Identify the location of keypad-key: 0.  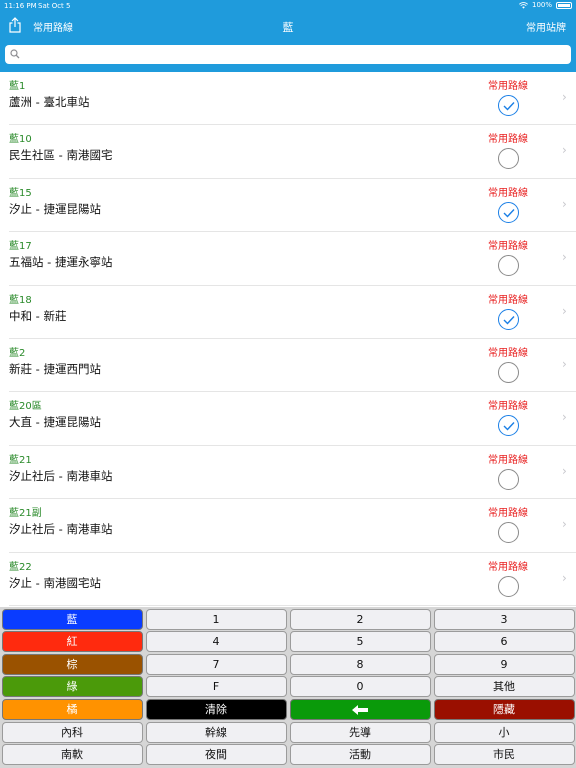
(360, 687).